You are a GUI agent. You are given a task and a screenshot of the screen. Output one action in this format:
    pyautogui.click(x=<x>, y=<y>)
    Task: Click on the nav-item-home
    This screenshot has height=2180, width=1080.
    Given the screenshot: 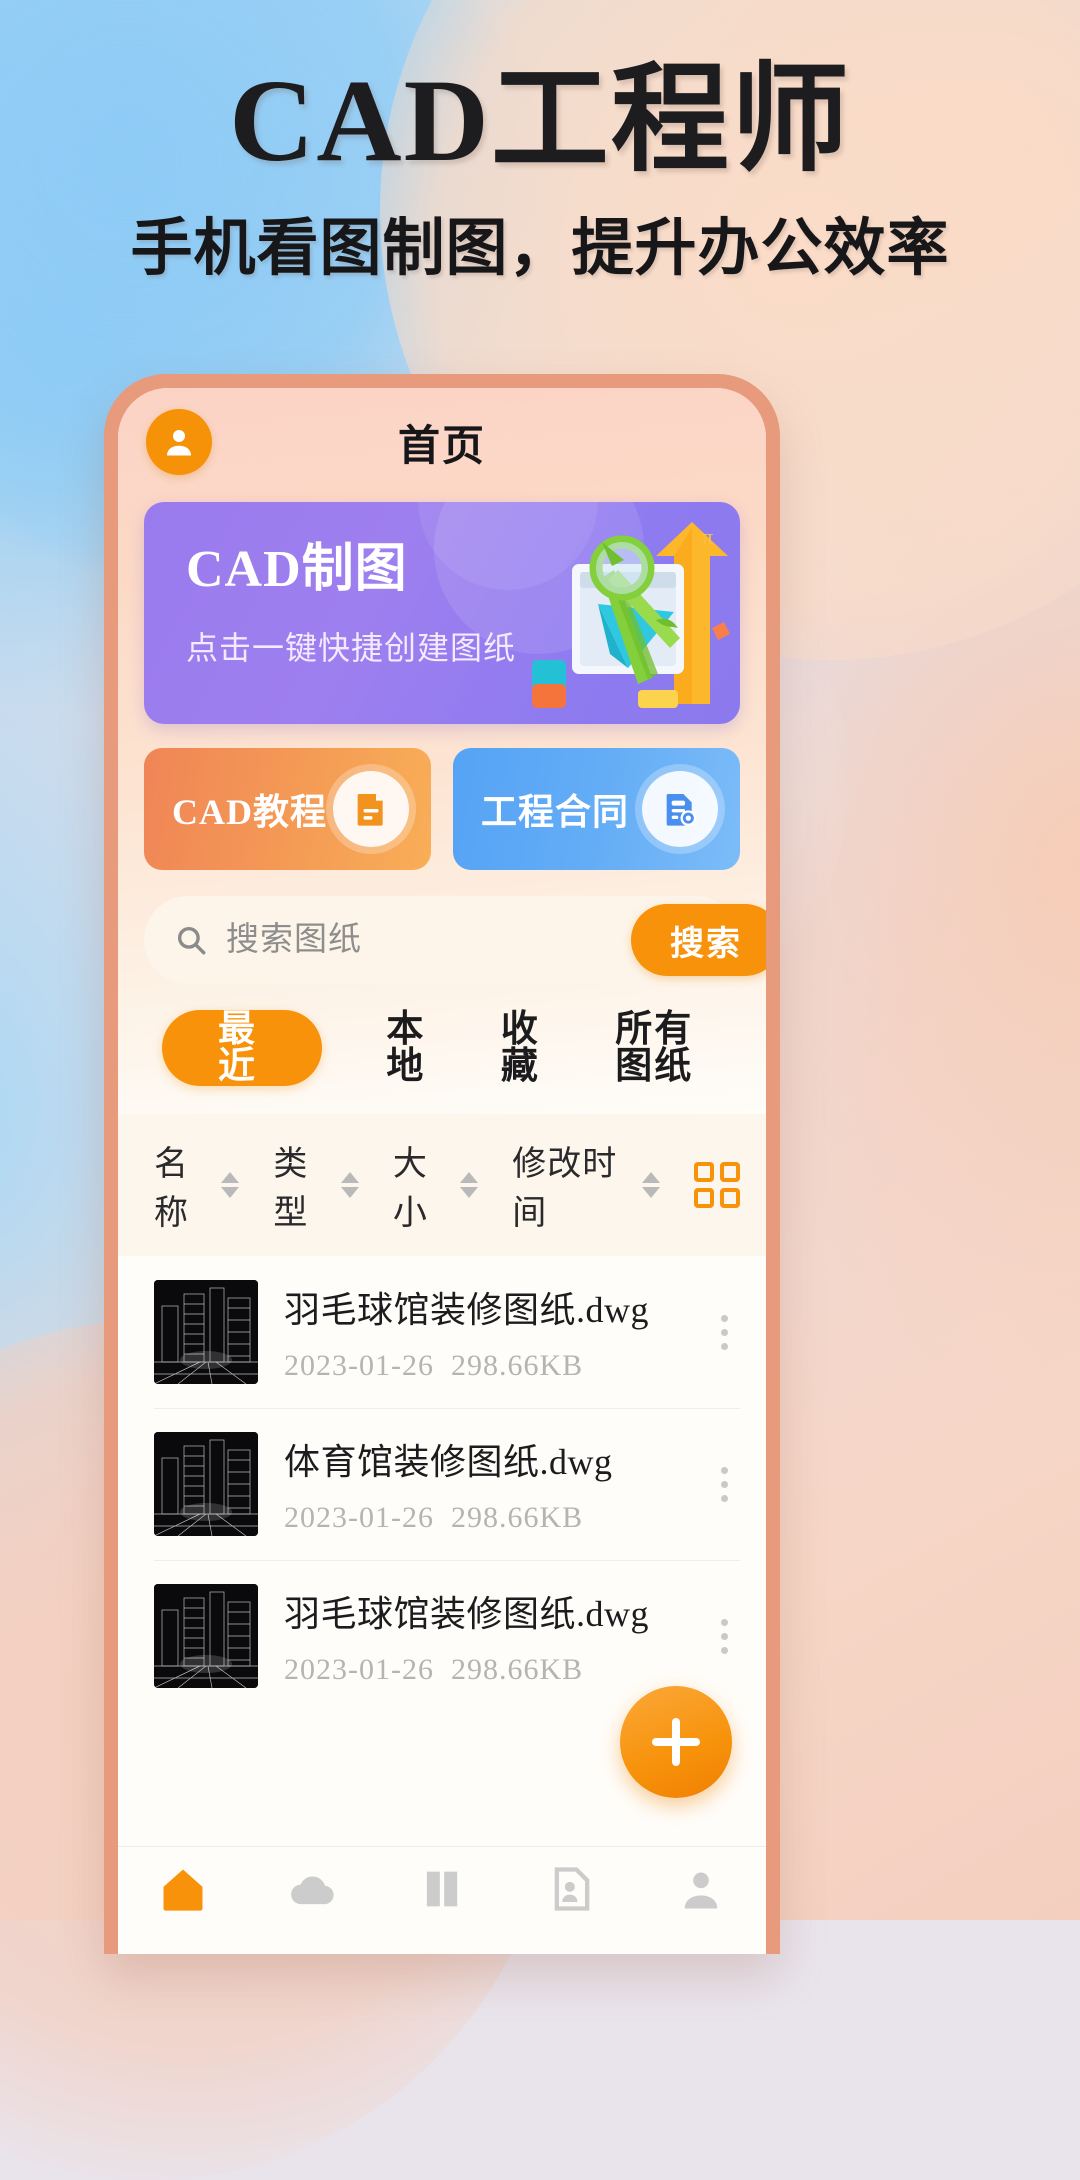 What is the action you would take?
    pyautogui.click(x=183, y=1889)
    